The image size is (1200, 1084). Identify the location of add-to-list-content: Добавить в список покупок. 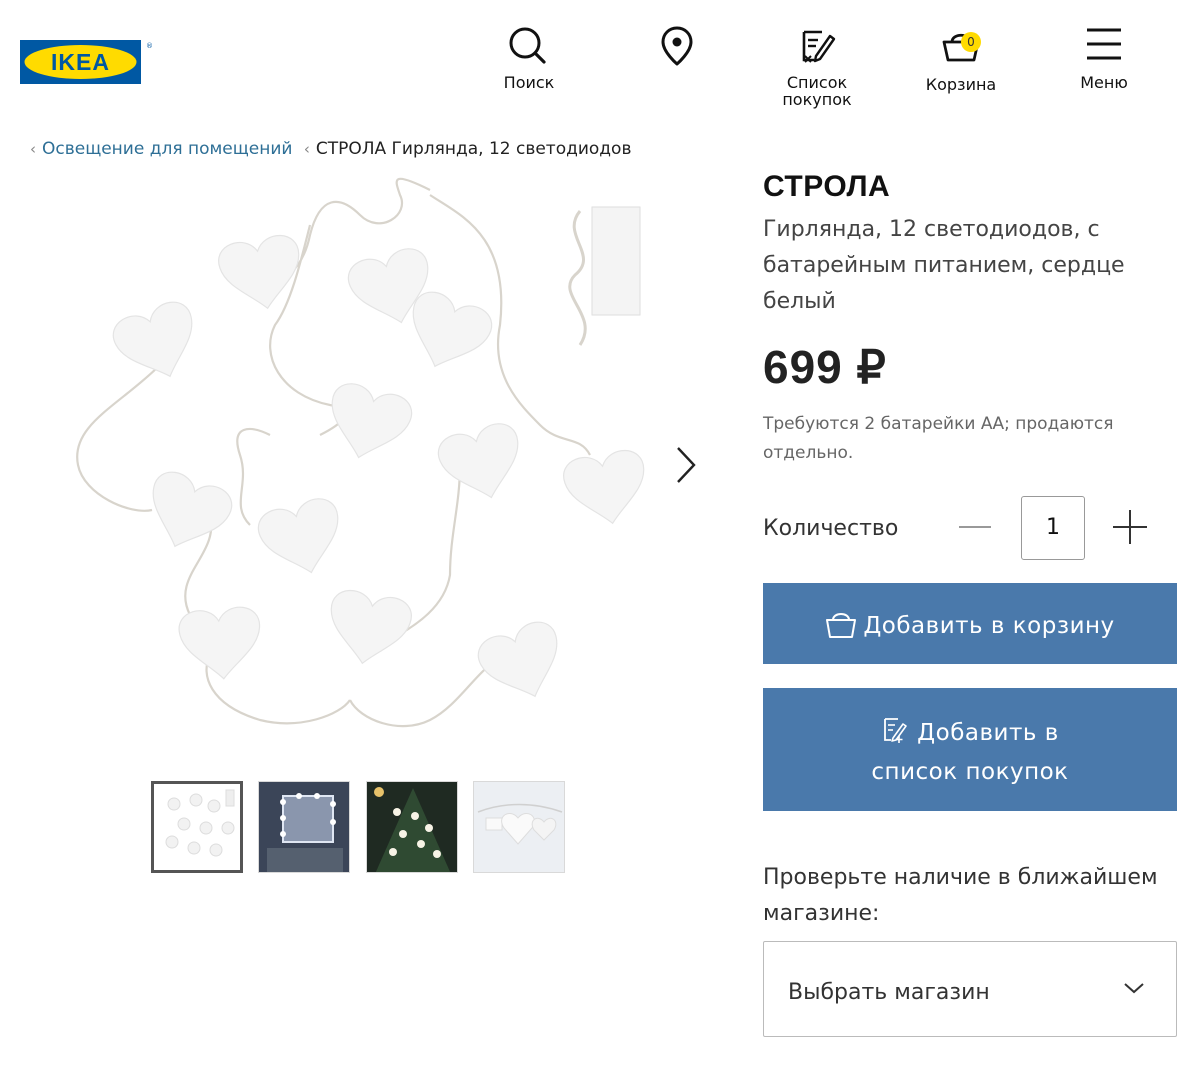
(970, 753).